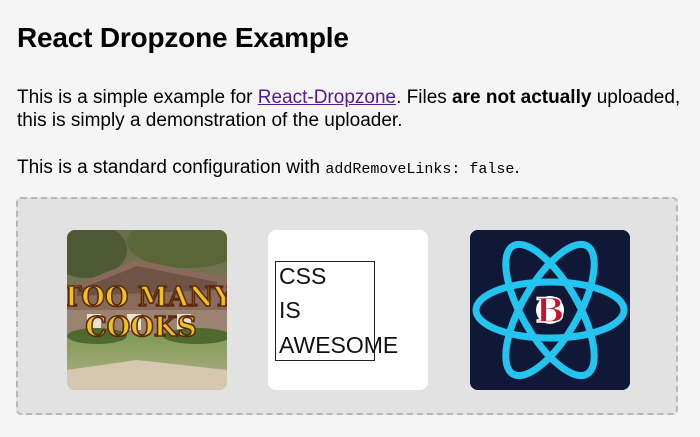 The height and width of the screenshot is (437, 700). What do you see at coordinates (327, 97) in the screenshot?
I see `react-dropzone-link: React-Dropzone` at bounding box center [327, 97].